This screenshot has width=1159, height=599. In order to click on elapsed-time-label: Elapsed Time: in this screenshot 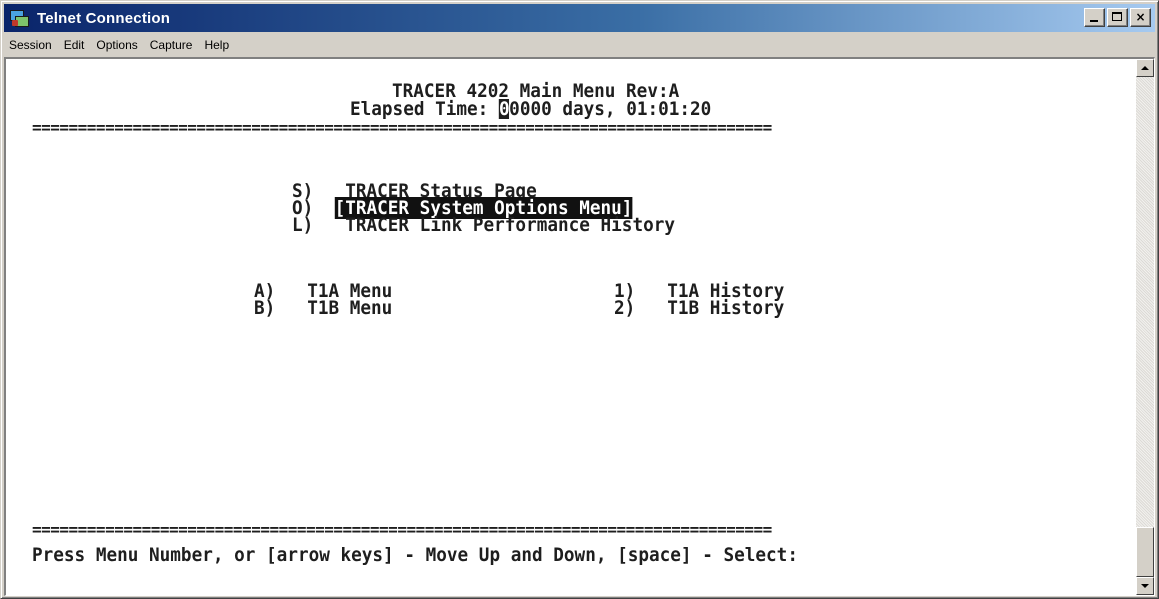, I will do `click(424, 109)`.